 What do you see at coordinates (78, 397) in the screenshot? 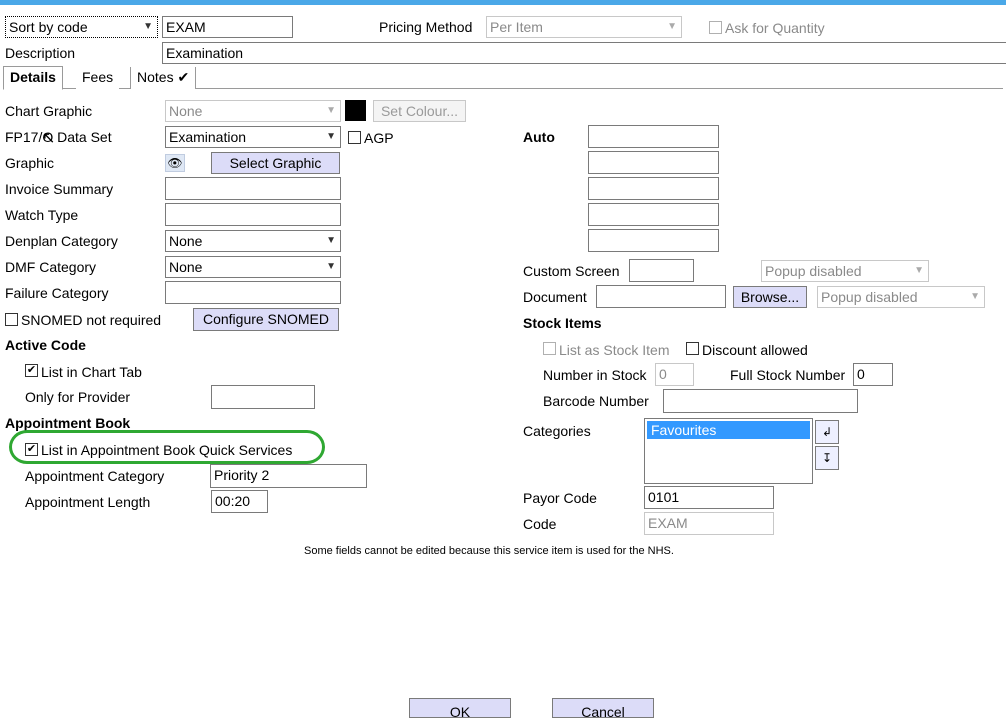
I see `only-provider-label: Only for Provider` at bounding box center [78, 397].